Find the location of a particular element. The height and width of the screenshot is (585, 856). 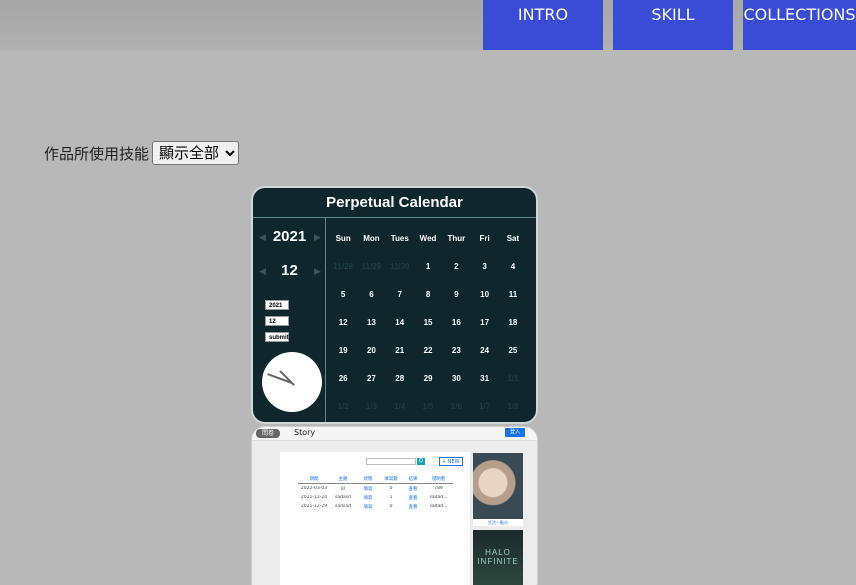

calendar-day: 21 is located at coordinates (400, 350).